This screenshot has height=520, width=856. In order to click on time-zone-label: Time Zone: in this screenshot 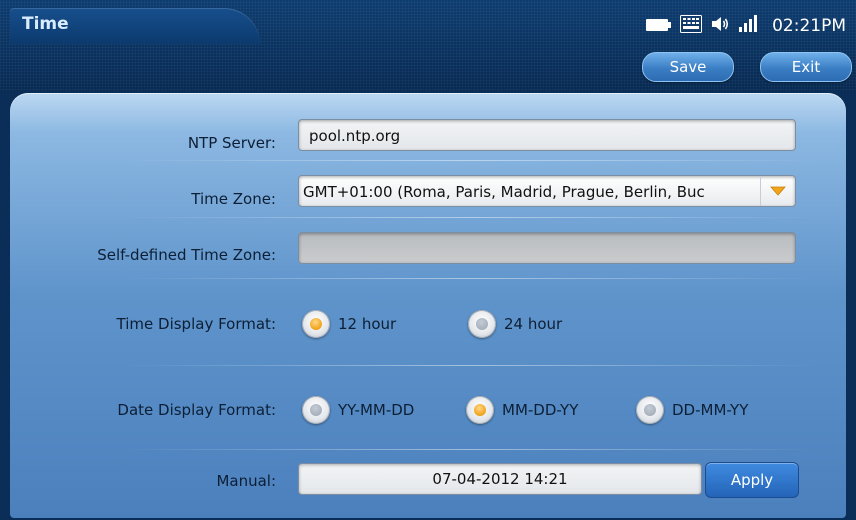, I will do `click(233, 199)`.